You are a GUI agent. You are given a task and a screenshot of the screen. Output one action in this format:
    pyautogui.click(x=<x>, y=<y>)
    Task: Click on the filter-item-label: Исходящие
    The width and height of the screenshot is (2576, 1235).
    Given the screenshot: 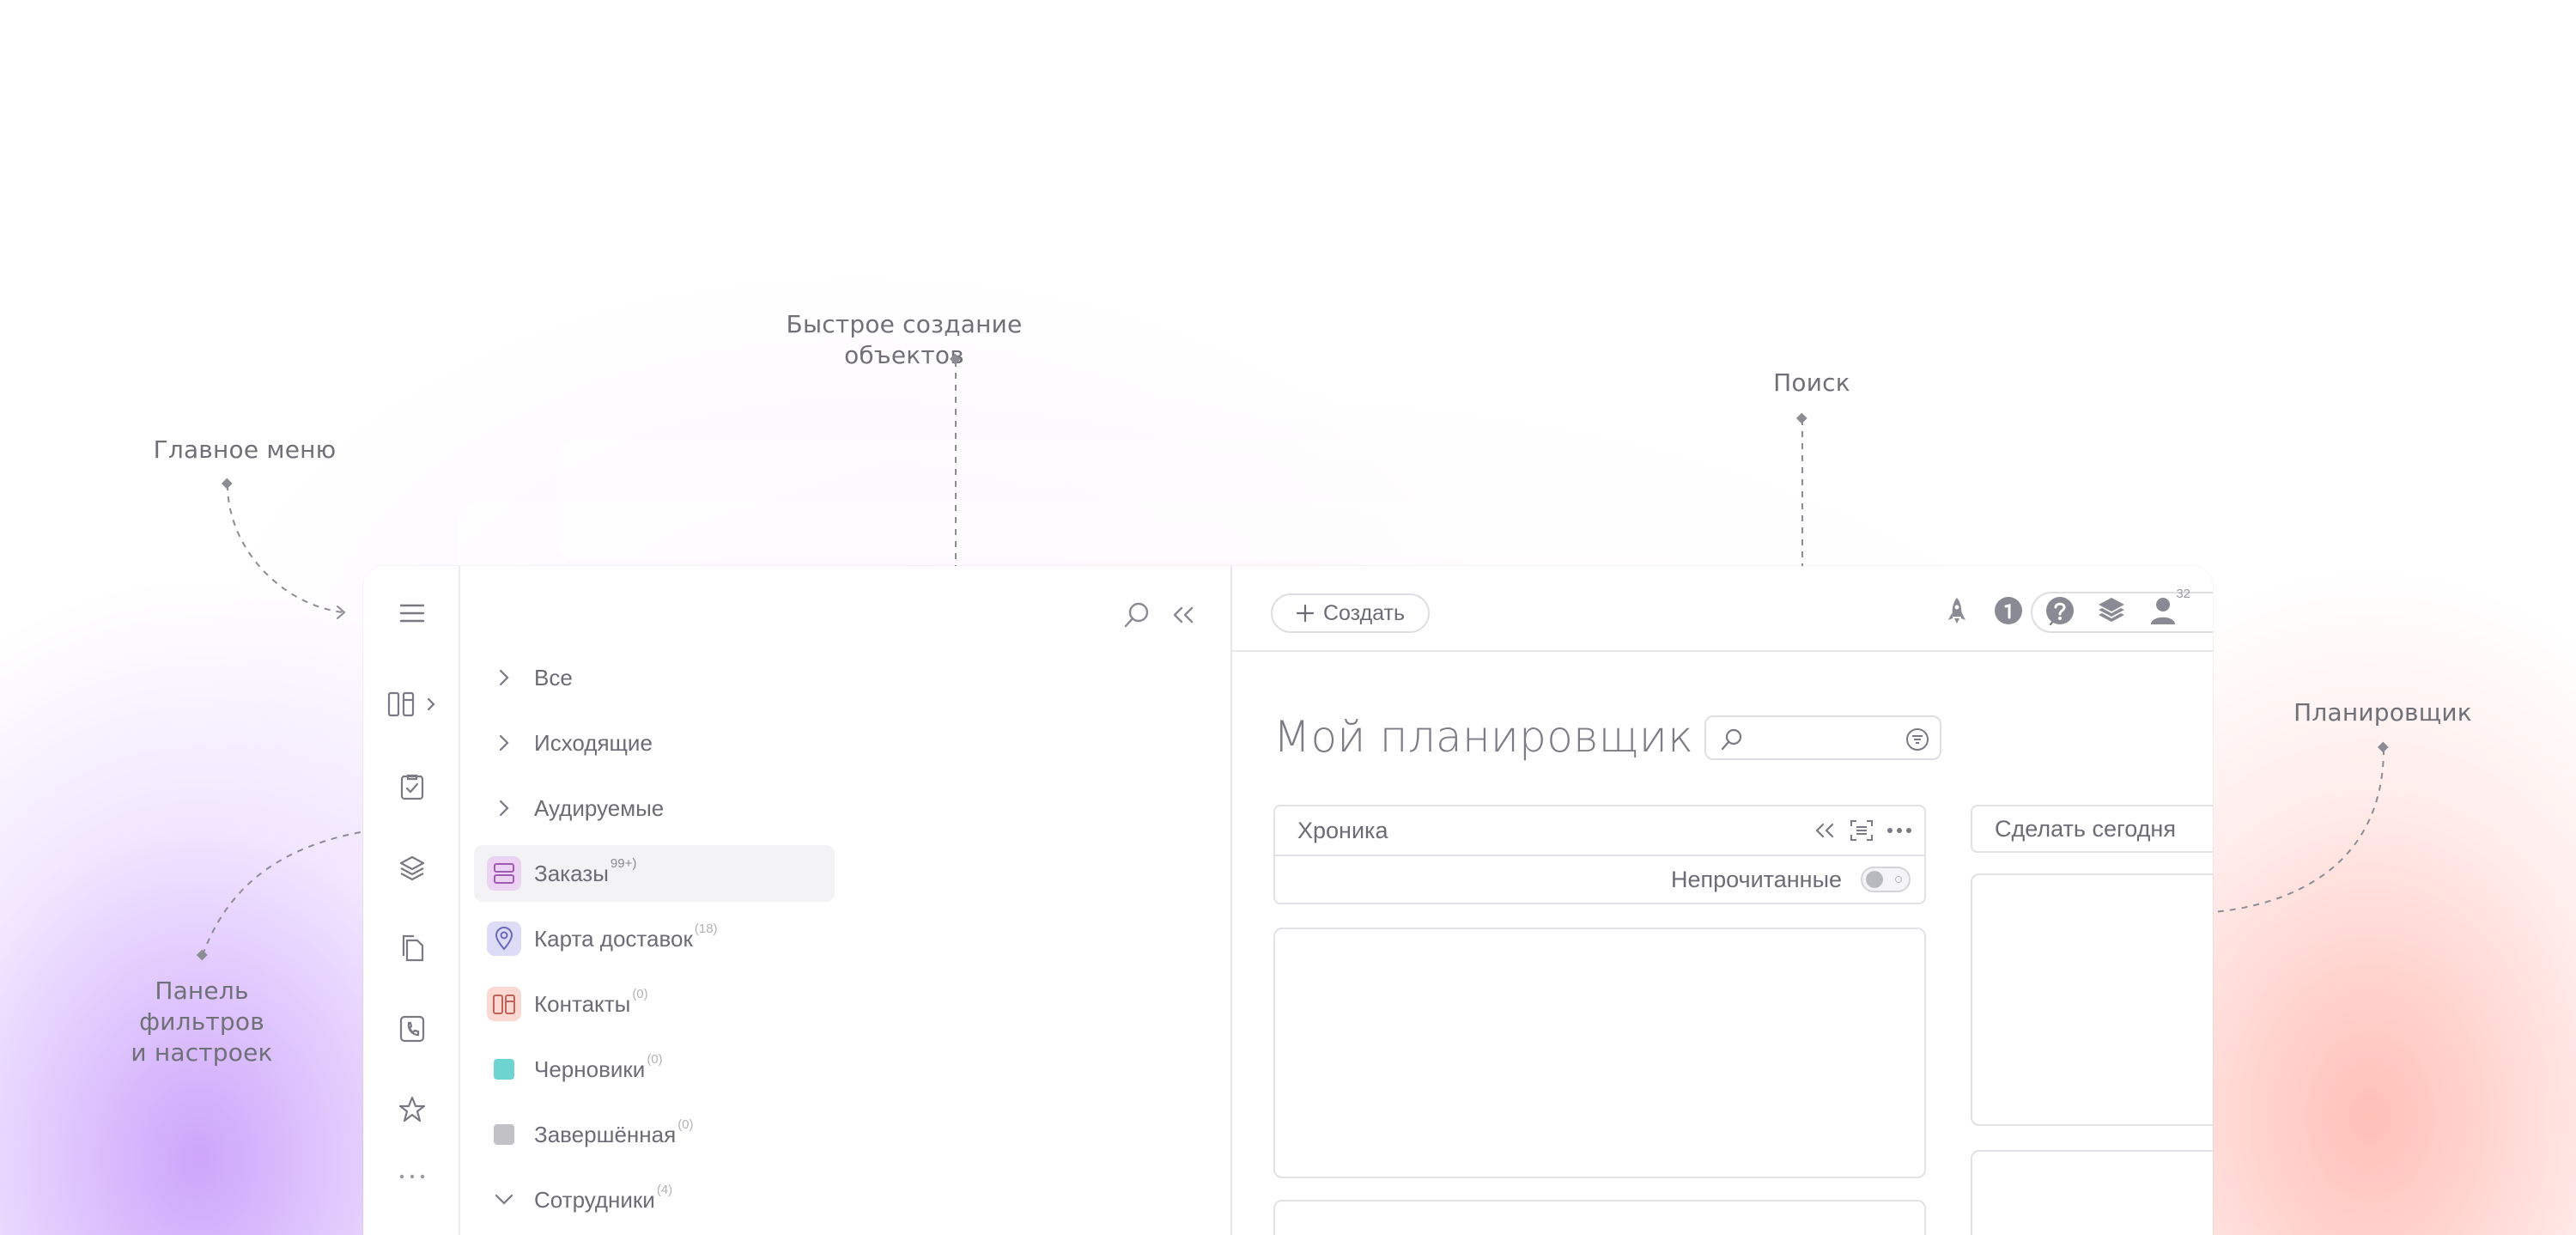 What is the action you would take?
    pyautogui.click(x=594, y=742)
    